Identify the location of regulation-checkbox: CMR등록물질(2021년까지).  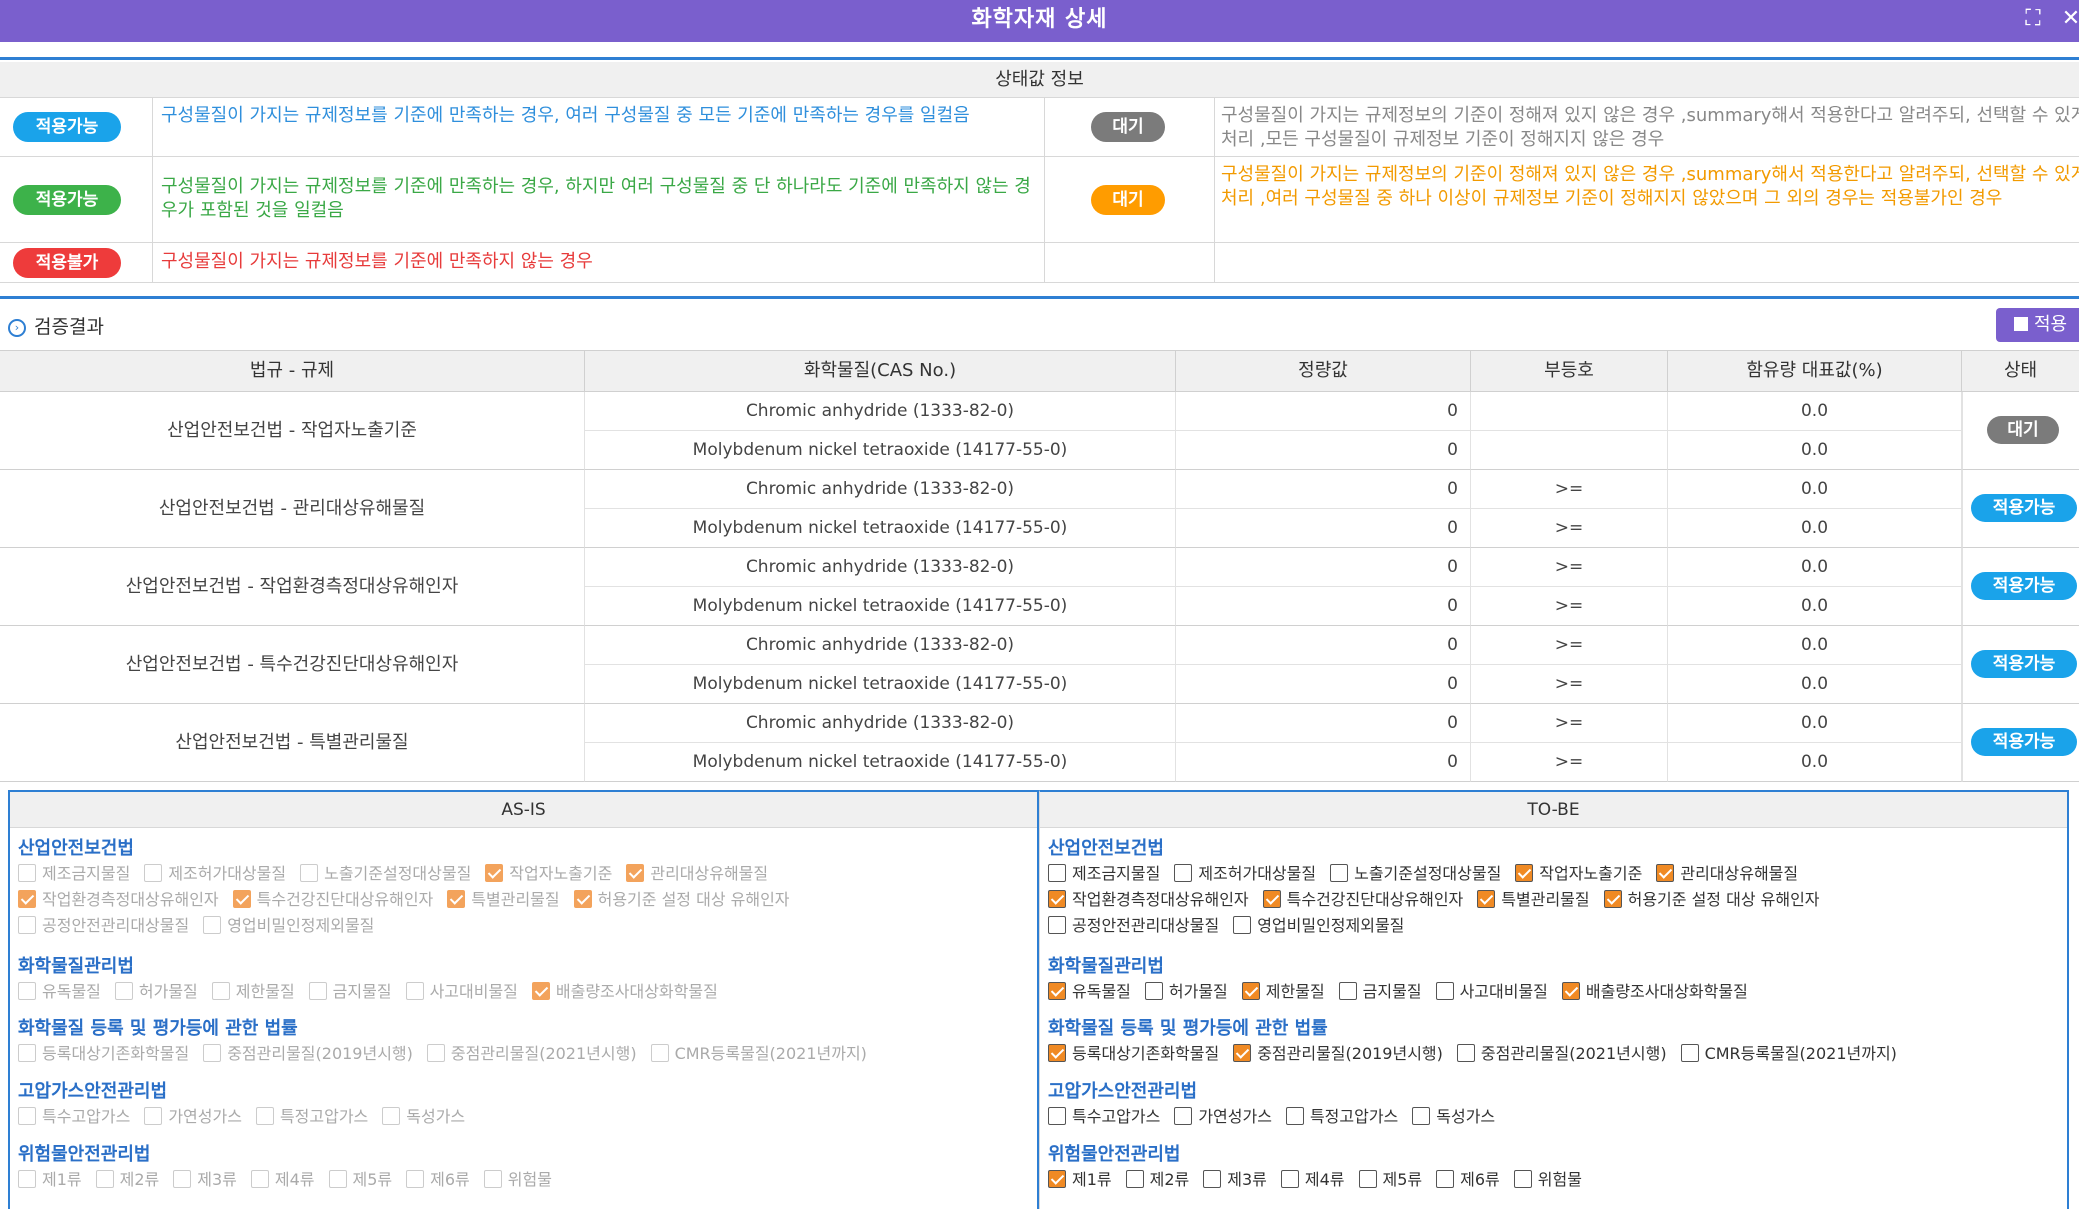
(1788, 1052).